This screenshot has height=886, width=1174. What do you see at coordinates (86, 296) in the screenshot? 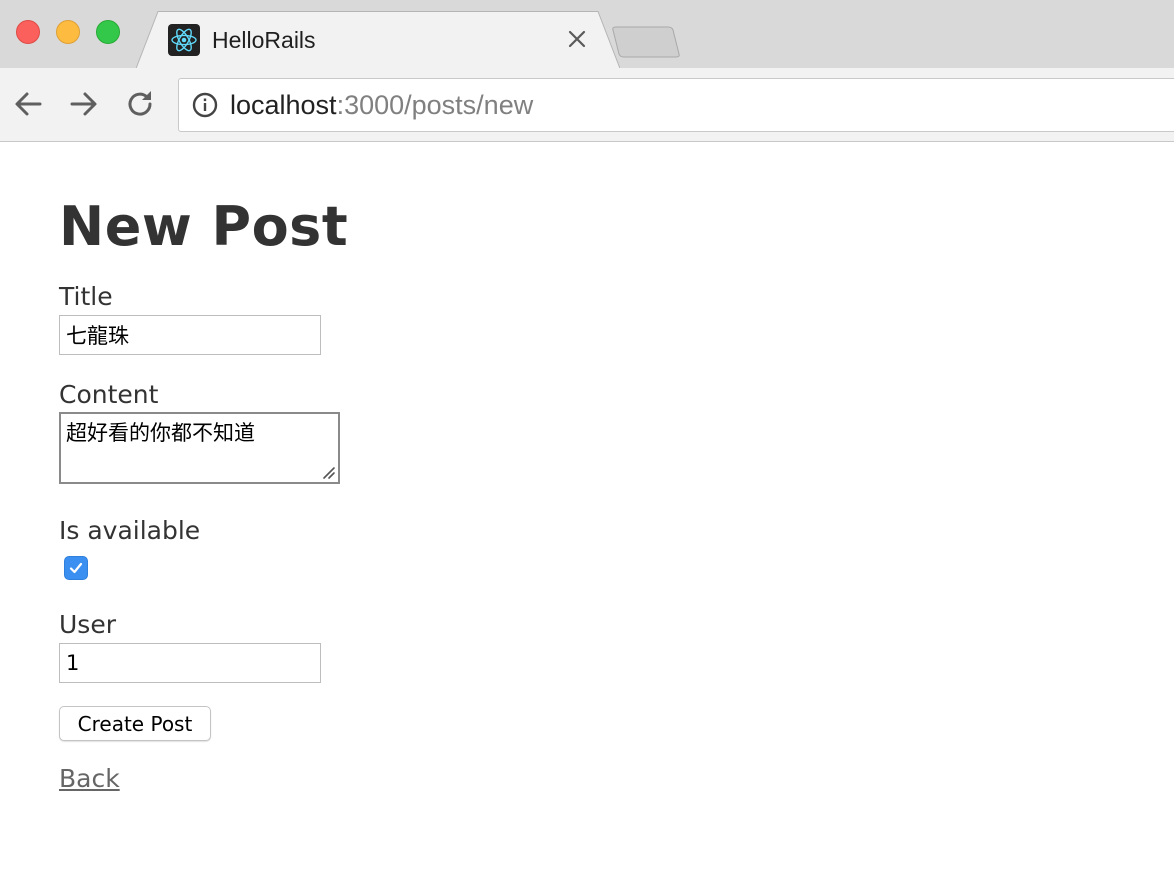
I see `title-label: Title` at bounding box center [86, 296].